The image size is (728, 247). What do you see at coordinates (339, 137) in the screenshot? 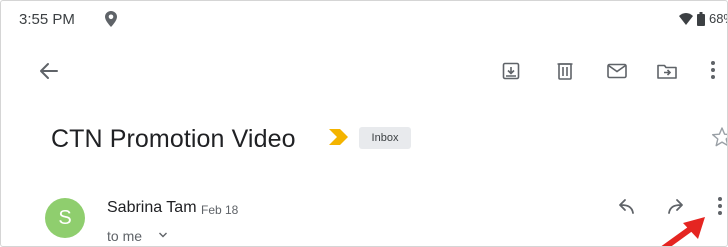
I see `importance-marker-icon` at bounding box center [339, 137].